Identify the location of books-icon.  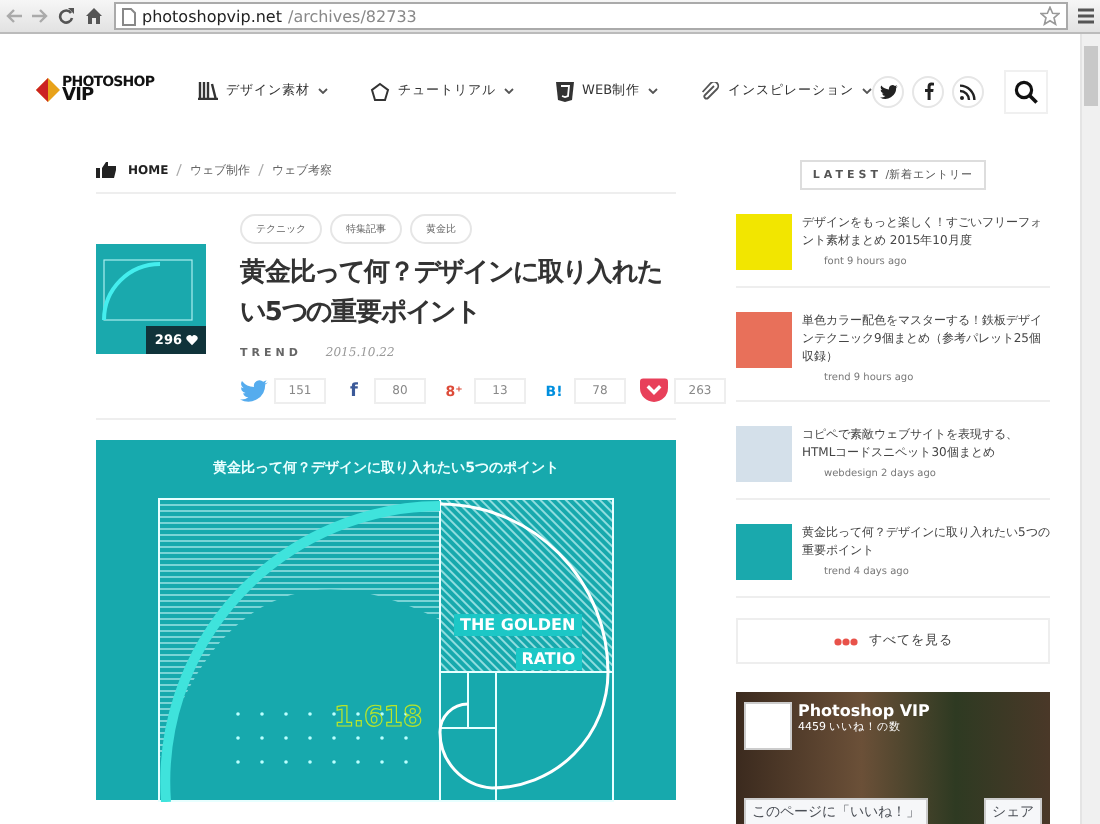
(208, 91).